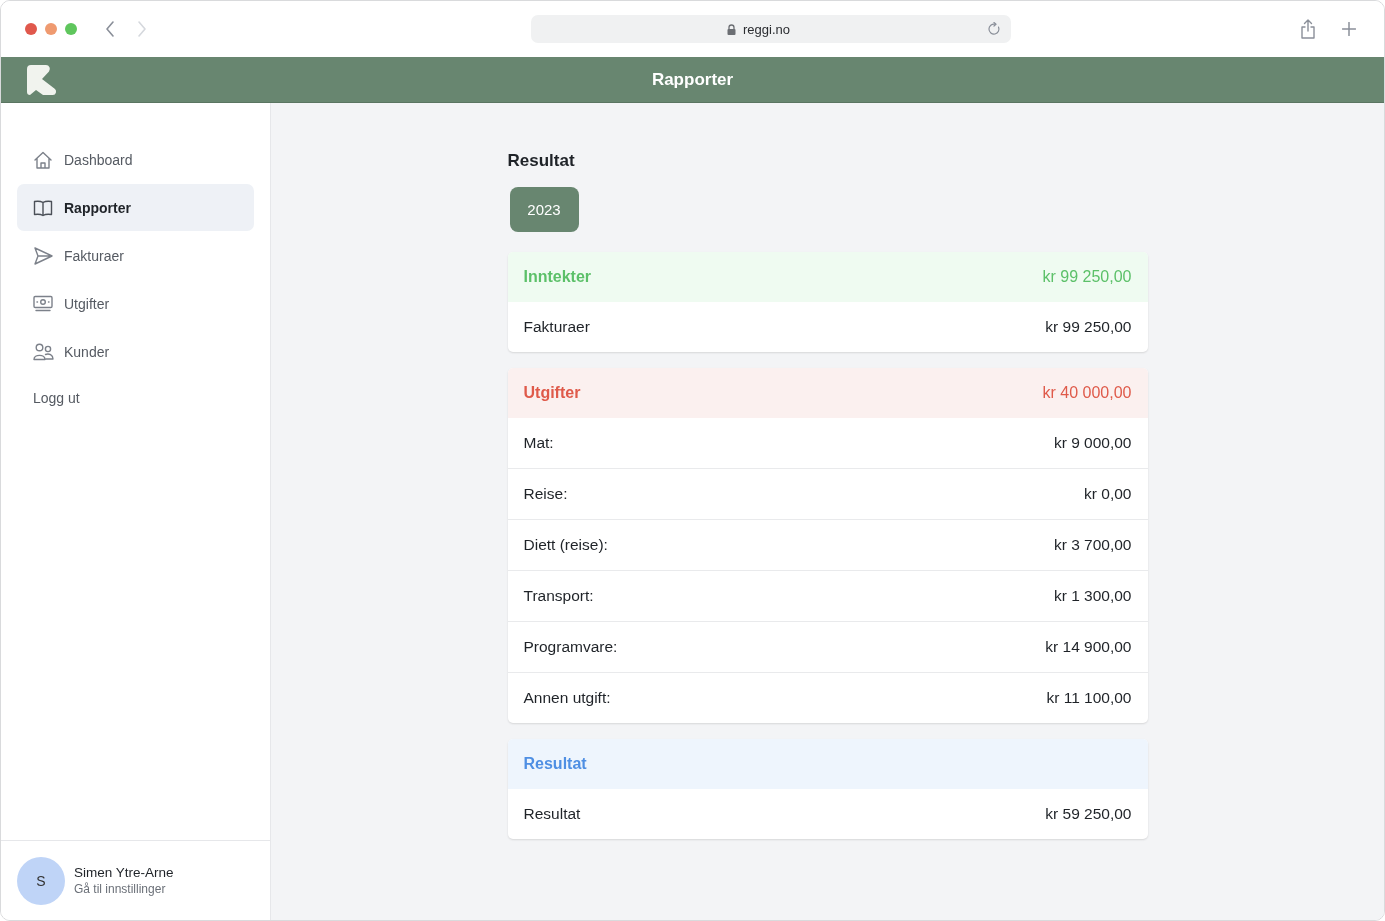  I want to click on window-controls-icon, so click(51, 29).